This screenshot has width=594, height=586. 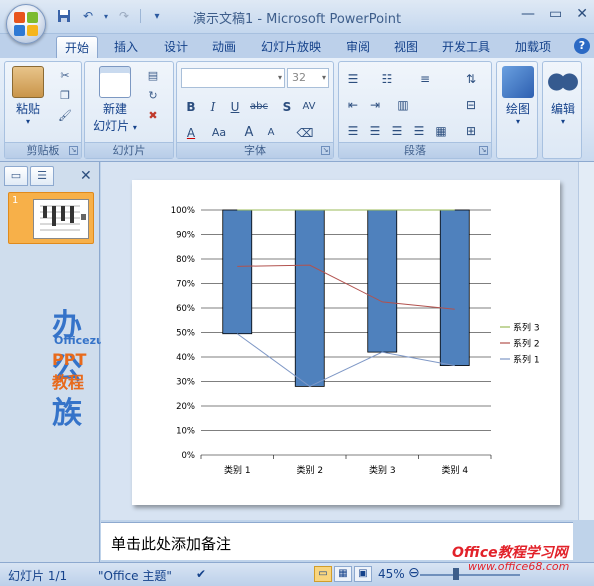 What do you see at coordinates (343, 574) in the screenshot?
I see `sorter-view-icon: ▦` at bounding box center [343, 574].